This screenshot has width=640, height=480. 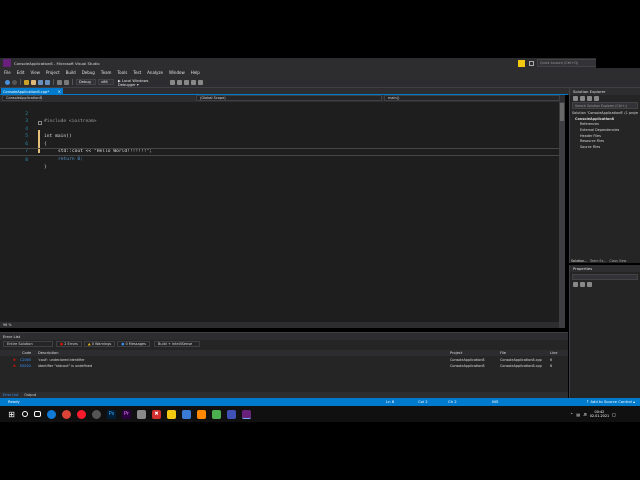 I want to click on menu-debug: Debug, so click(x=88, y=72).